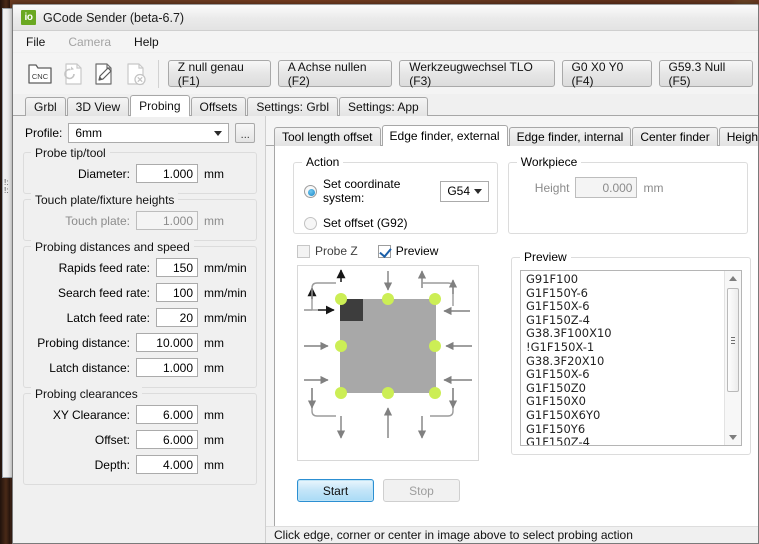 The image size is (759, 544). What do you see at coordinates (158, 73) in the screenshot?
I see `toolbar-separator` at bounding box center [158, 73].